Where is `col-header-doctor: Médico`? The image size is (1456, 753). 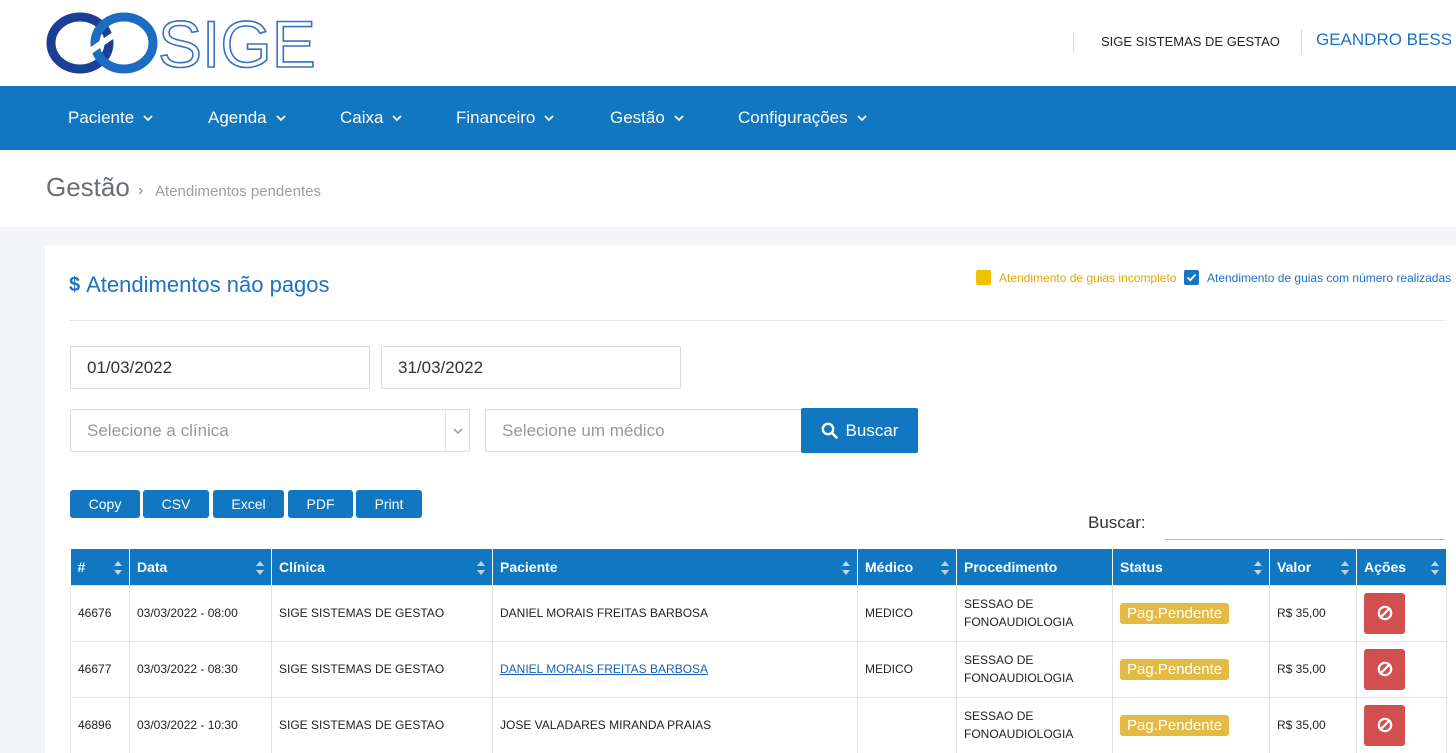
col-header-doctor: Médico is located at coordinates (907, 567).